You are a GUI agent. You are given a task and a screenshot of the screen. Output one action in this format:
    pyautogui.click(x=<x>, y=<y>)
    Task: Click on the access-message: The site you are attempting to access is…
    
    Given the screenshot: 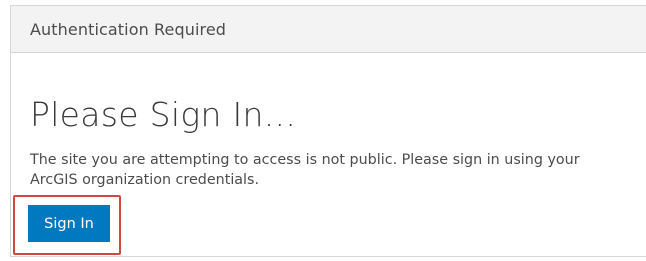 What is the action you would take?
    pyautogui.click(x=305, y=170)
    